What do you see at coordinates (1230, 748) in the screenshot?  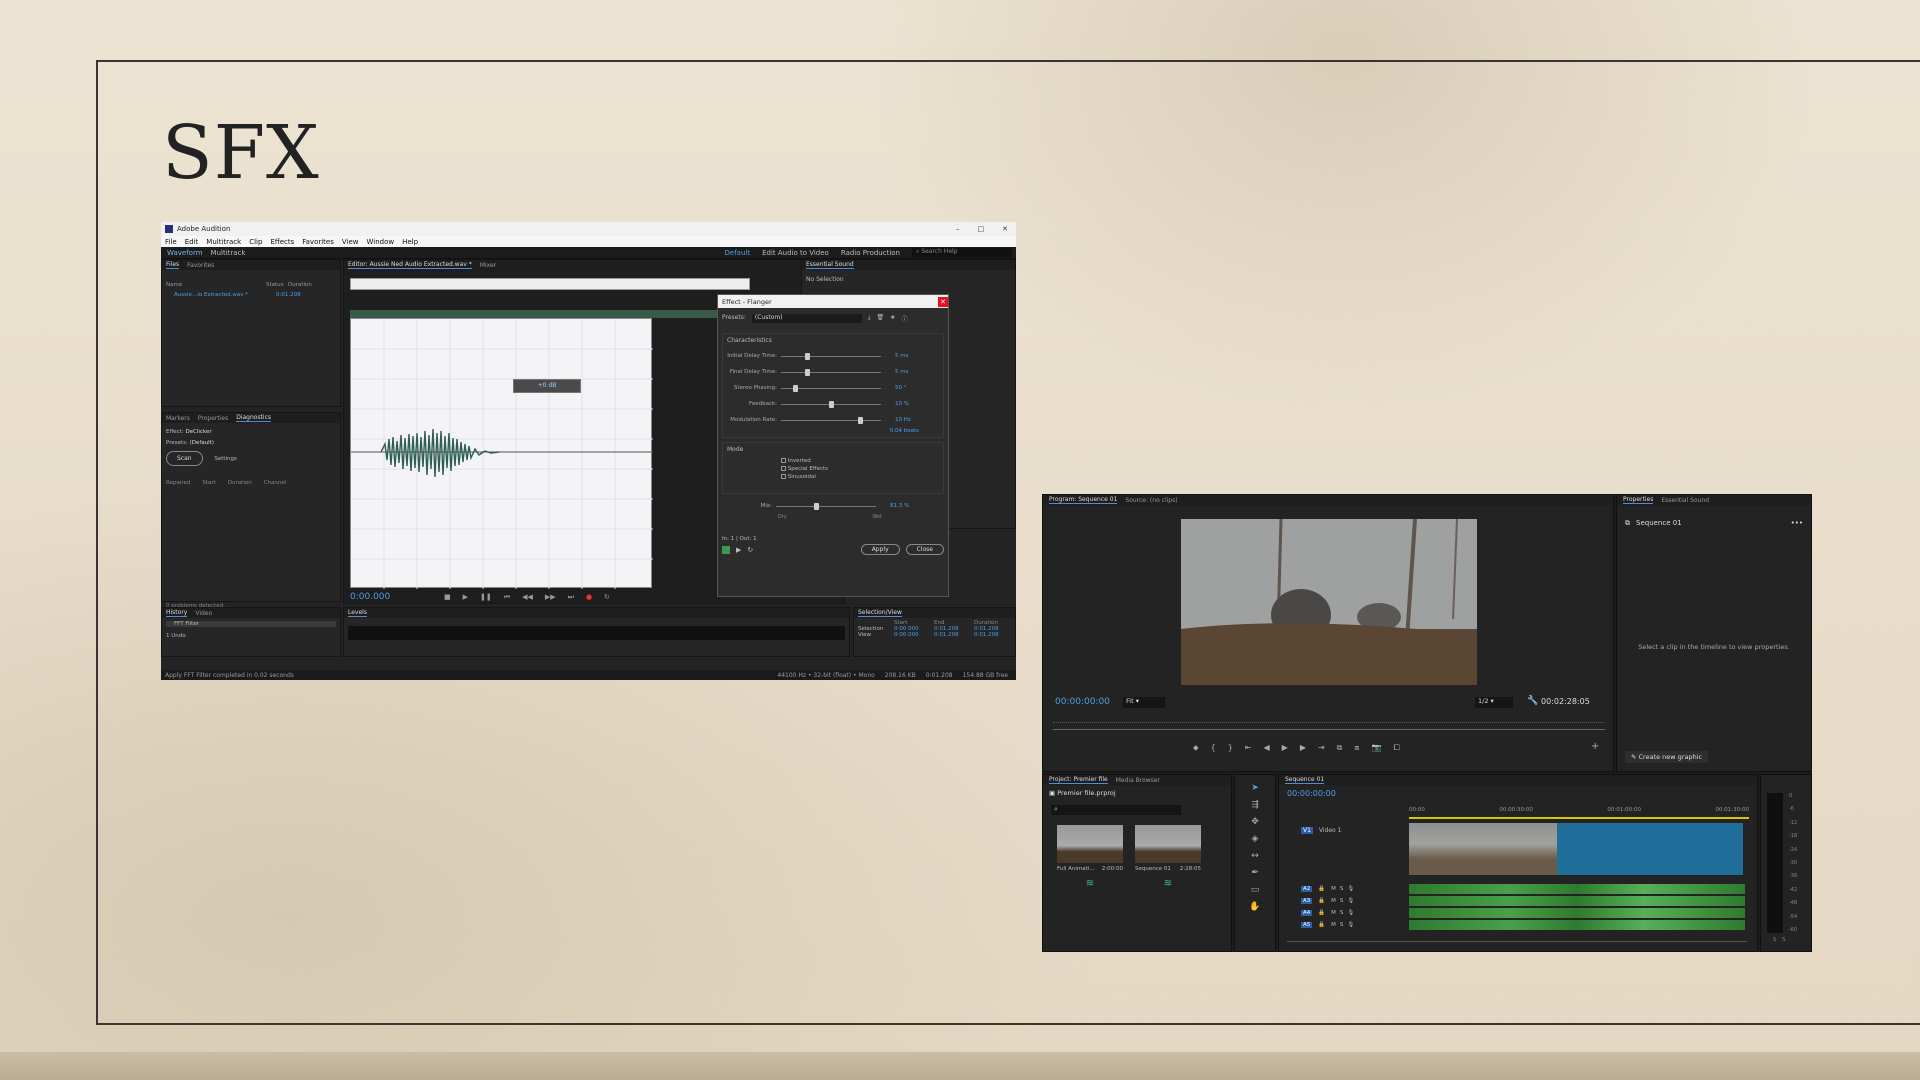 I see `mark-out-icon: }` at bounding box center [1230, 748].